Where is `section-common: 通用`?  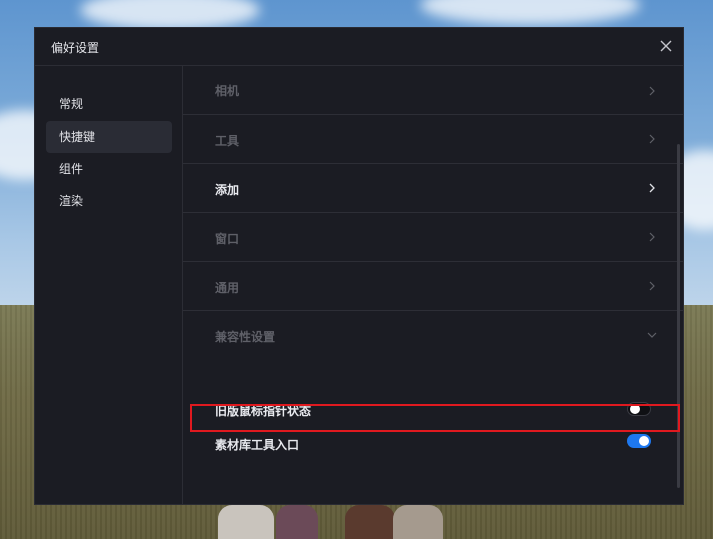 section-common: 通用 is located at coordinates (433, 286).